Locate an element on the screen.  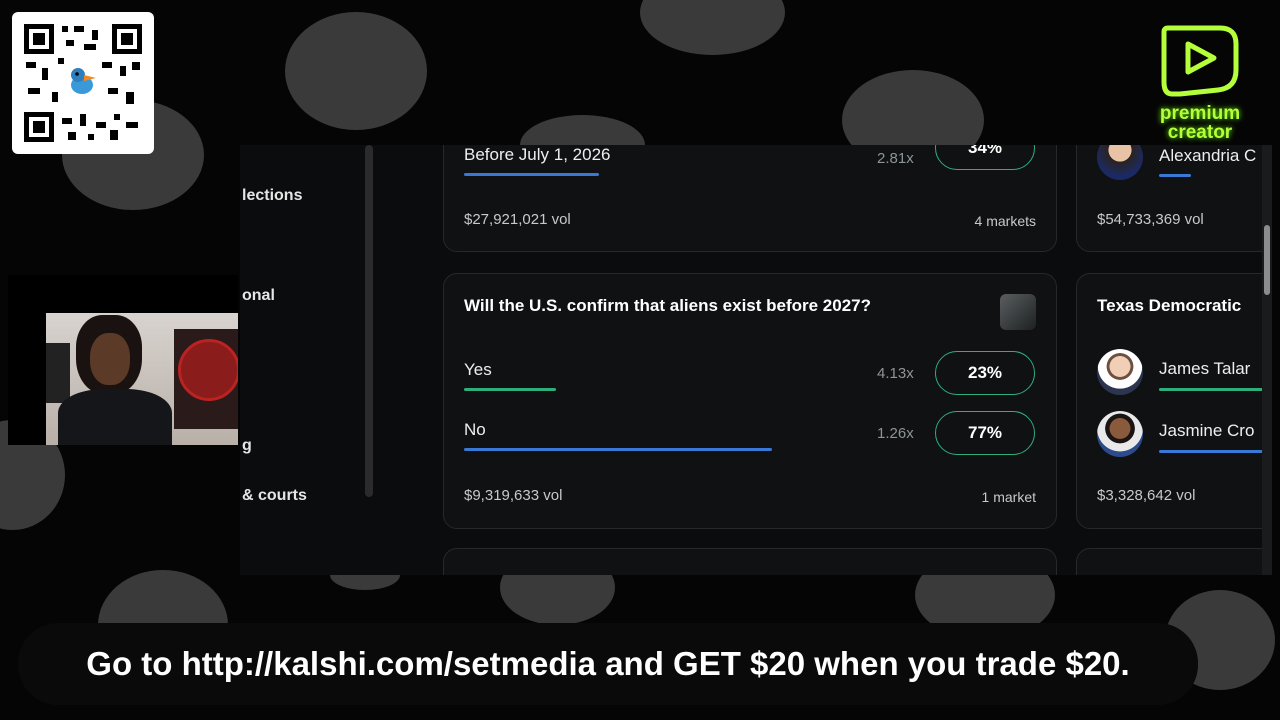
page-scrollbar is located at coordinates (1267, 360).